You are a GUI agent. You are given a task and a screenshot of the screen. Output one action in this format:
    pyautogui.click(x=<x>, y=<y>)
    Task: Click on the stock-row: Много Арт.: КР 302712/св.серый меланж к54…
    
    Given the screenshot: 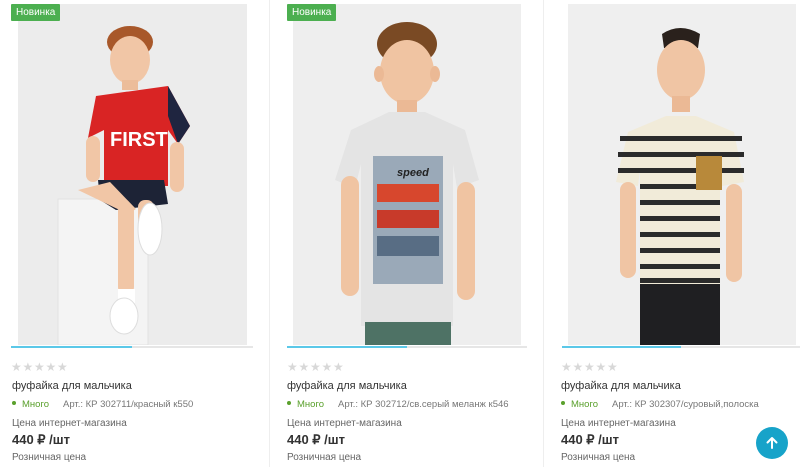 What is the action you would take?
    pyautogui.click(x=398, y=405)
    